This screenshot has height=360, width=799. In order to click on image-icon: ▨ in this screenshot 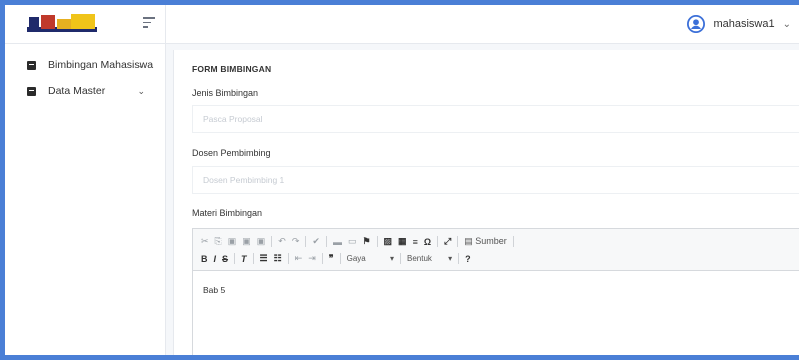, I will do `click(388, 241)`.